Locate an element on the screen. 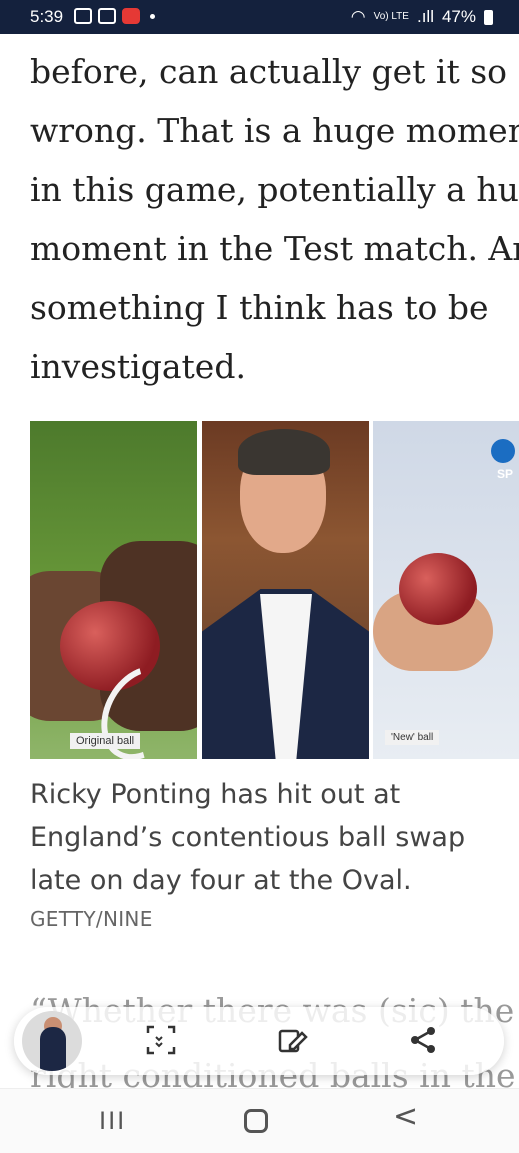  status-time: 5:39 is located at coordinates (47, 16).